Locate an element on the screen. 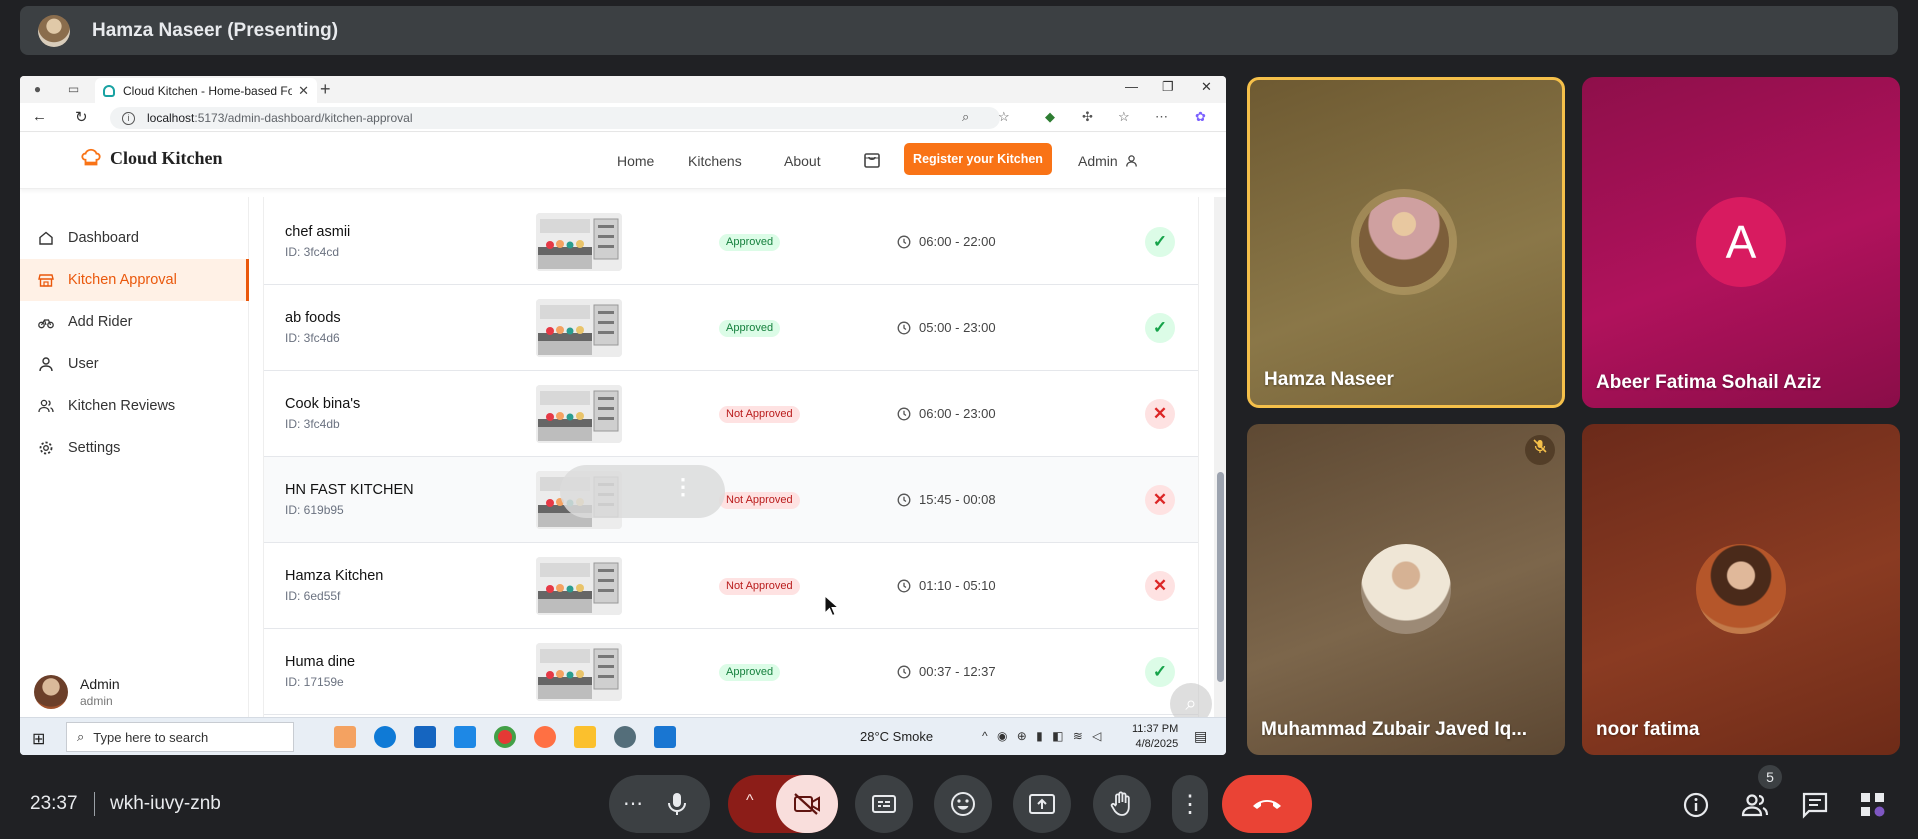  meeting-code: wkh-iuvy-znb is located at coordinates (165, 804).